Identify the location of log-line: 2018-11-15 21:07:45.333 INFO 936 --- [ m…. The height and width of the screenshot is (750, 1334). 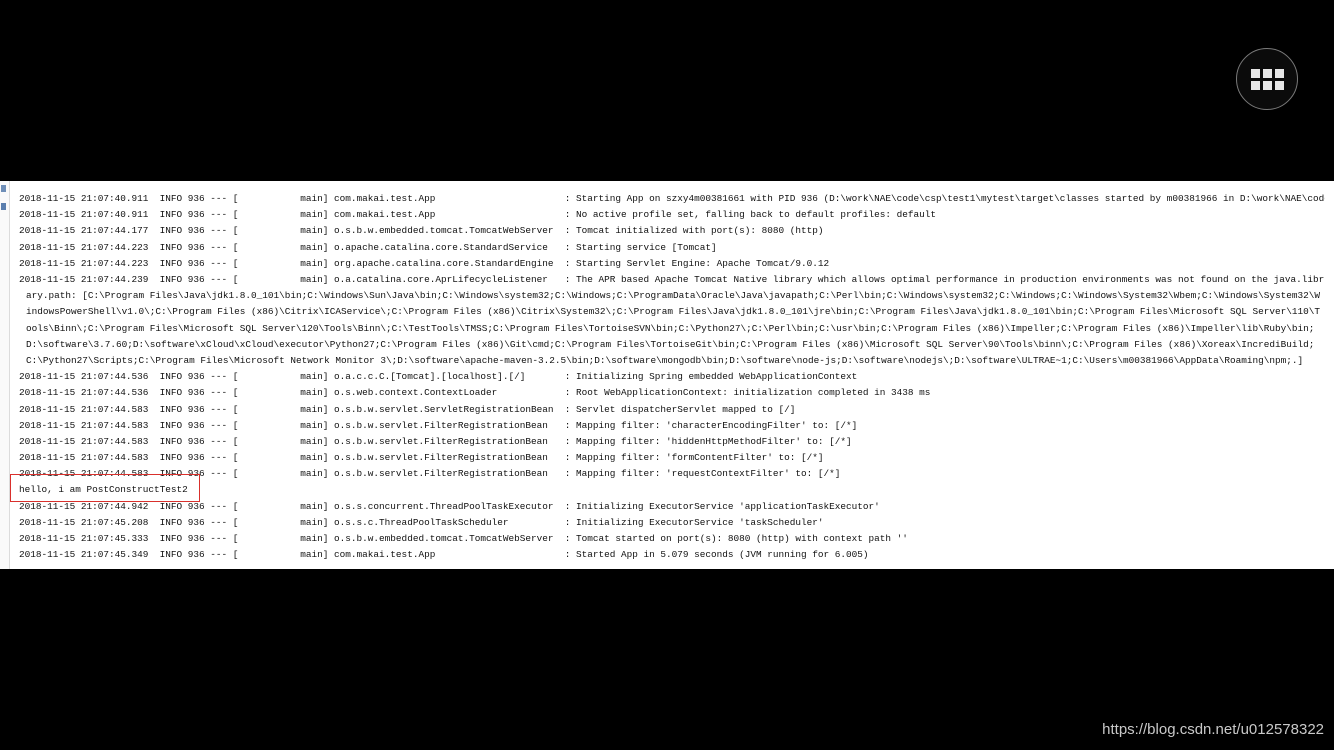
(463, 539).